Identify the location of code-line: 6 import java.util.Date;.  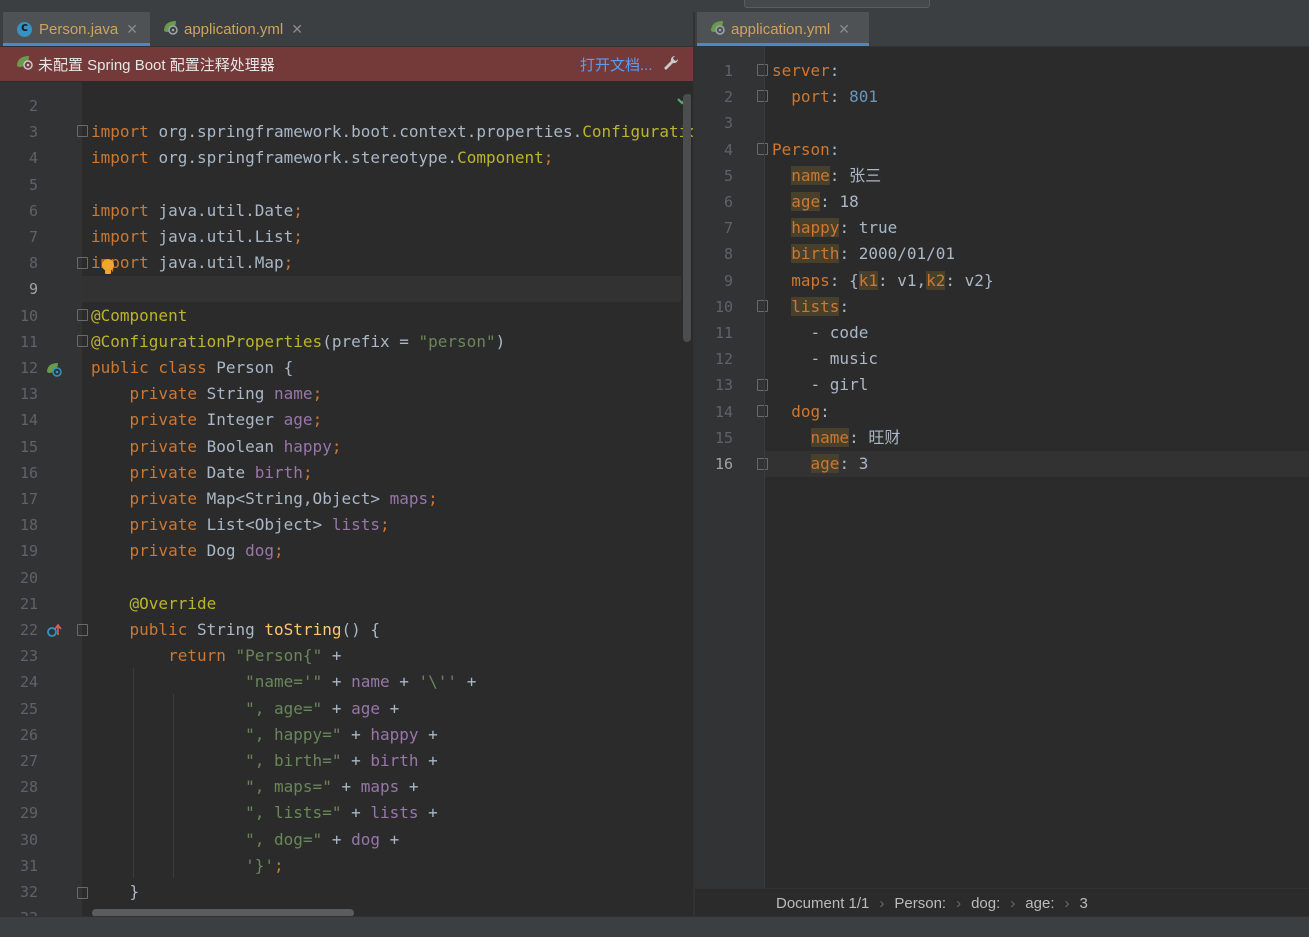
(346, 211).